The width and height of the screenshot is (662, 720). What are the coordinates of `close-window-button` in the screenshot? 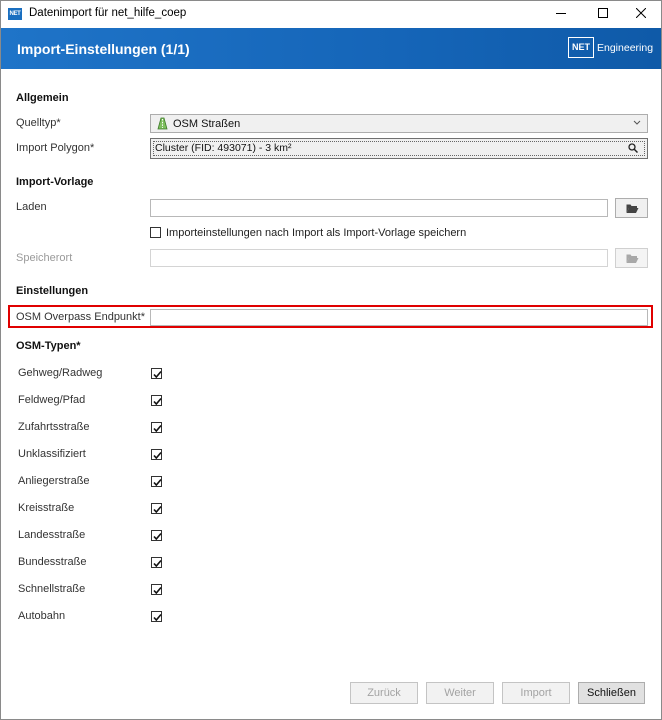 It's located at (641, 14).